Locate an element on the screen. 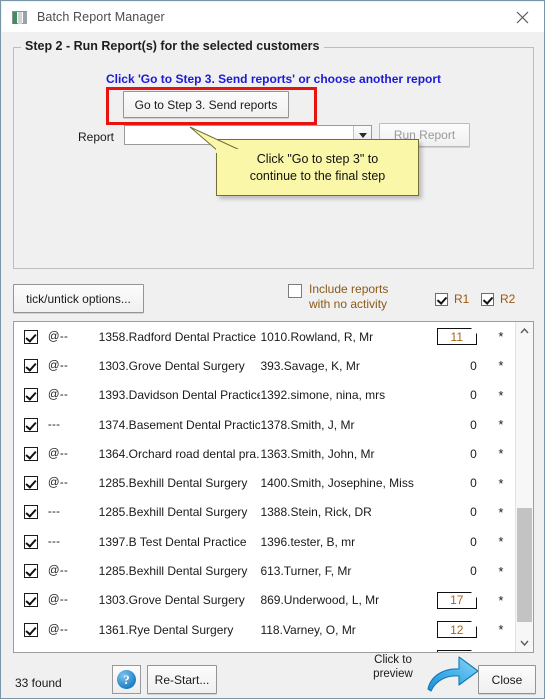 Image resolution: width=545 pixels, height=699 pixels. include-no-activity-option: Include reports with no activity is located at coordinates (338, 297).